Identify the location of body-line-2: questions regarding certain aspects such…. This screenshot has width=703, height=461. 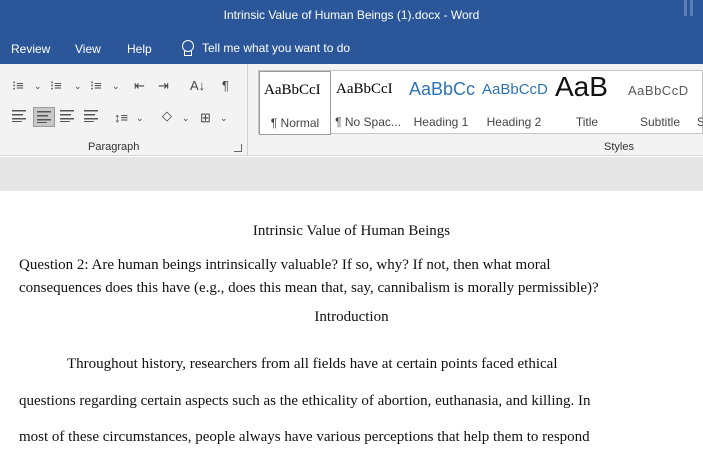
(305, 401).